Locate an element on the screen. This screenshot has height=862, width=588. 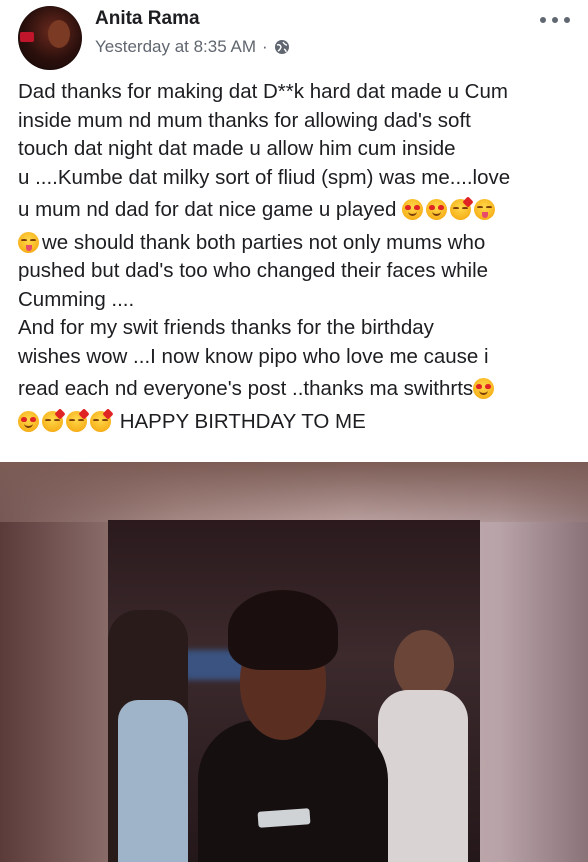
post-meta: Yesterday at 8:35 AM · is located at coordinates (192, 47).